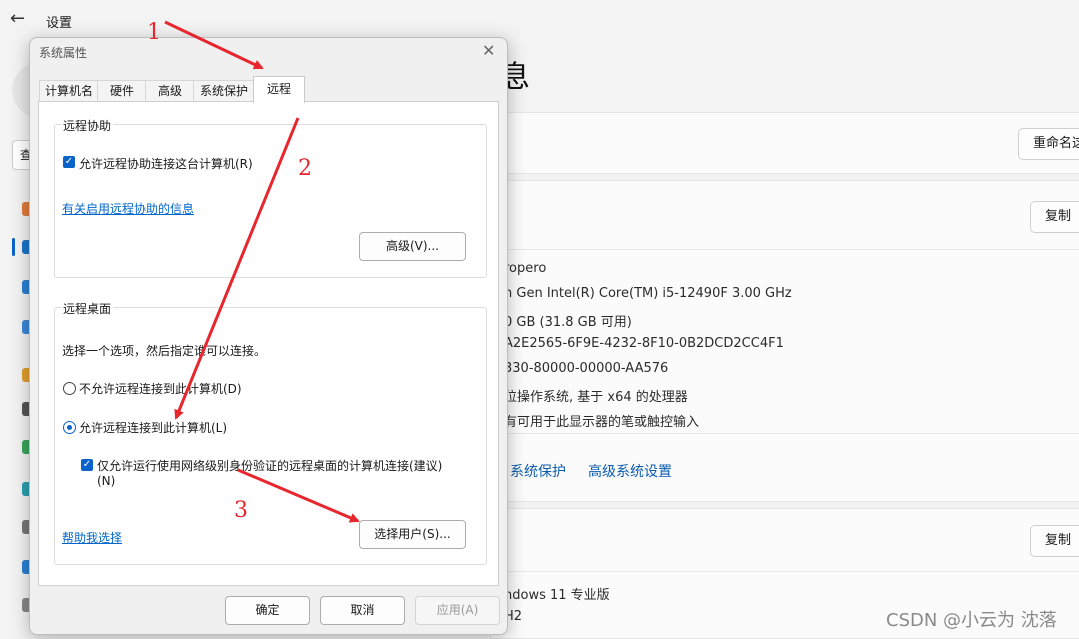  What do you see at coordinates (279, 89) in the screenshot?
I see `tab-remote: 远程` at bounding box center [279, 89].